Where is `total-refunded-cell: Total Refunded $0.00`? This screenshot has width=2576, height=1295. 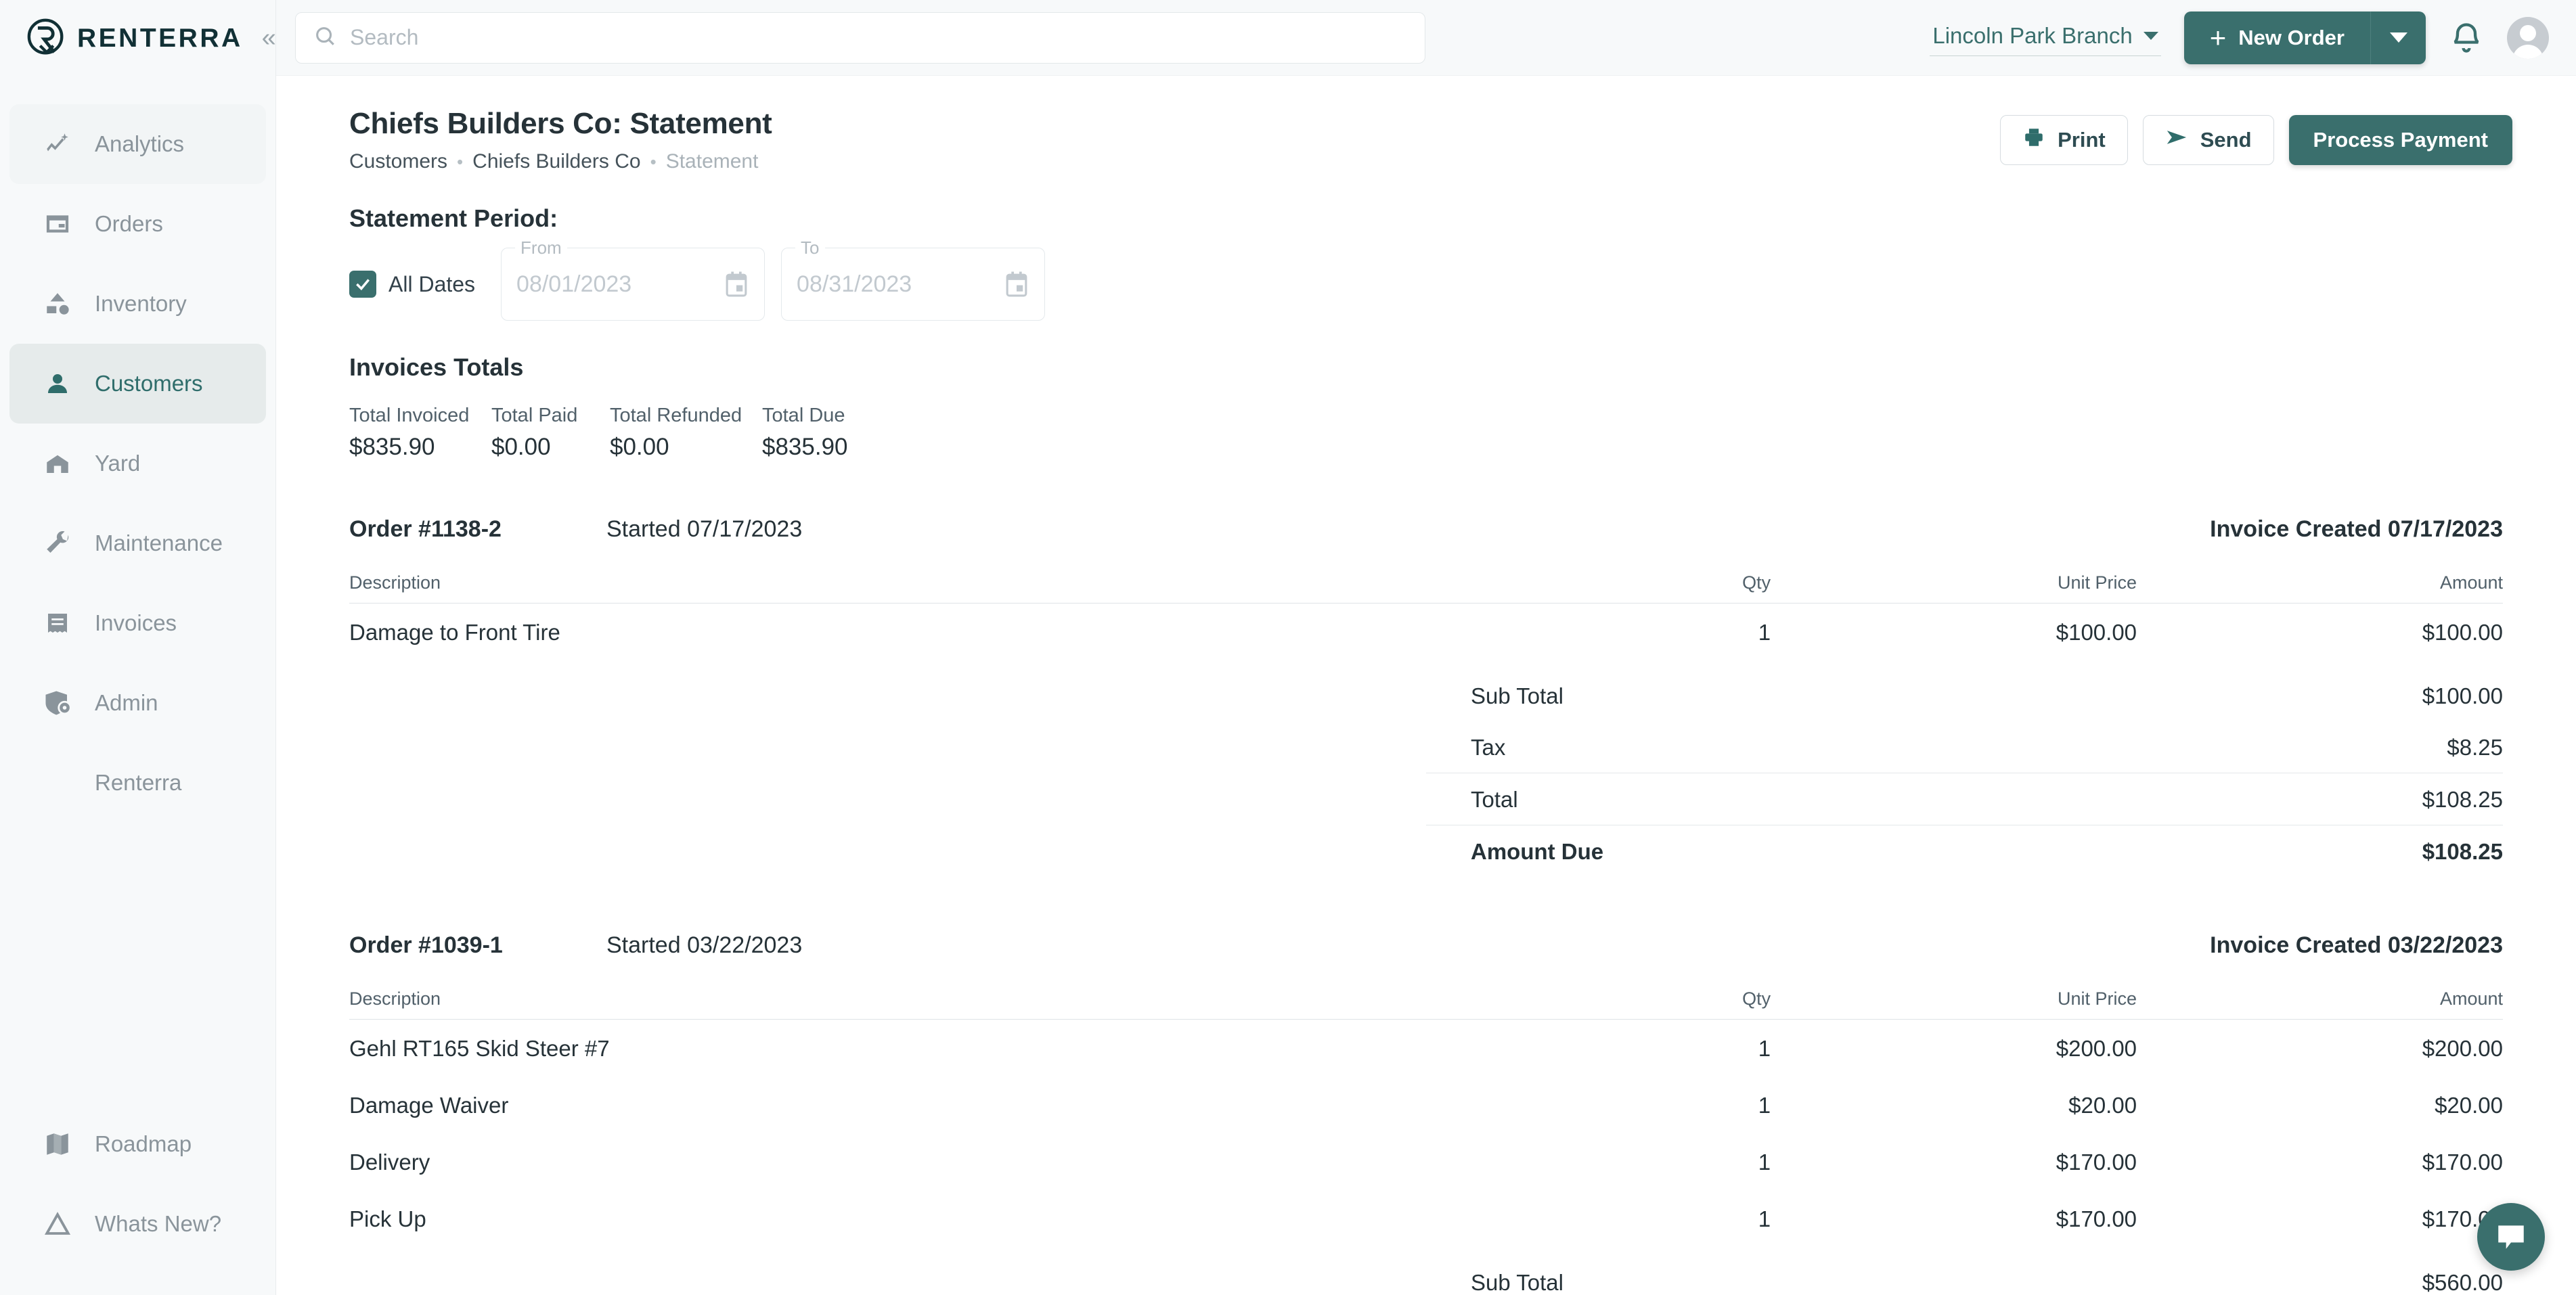
total-refunded-cell: Total Refunded $0.00 is located at coordinates (686, 433).